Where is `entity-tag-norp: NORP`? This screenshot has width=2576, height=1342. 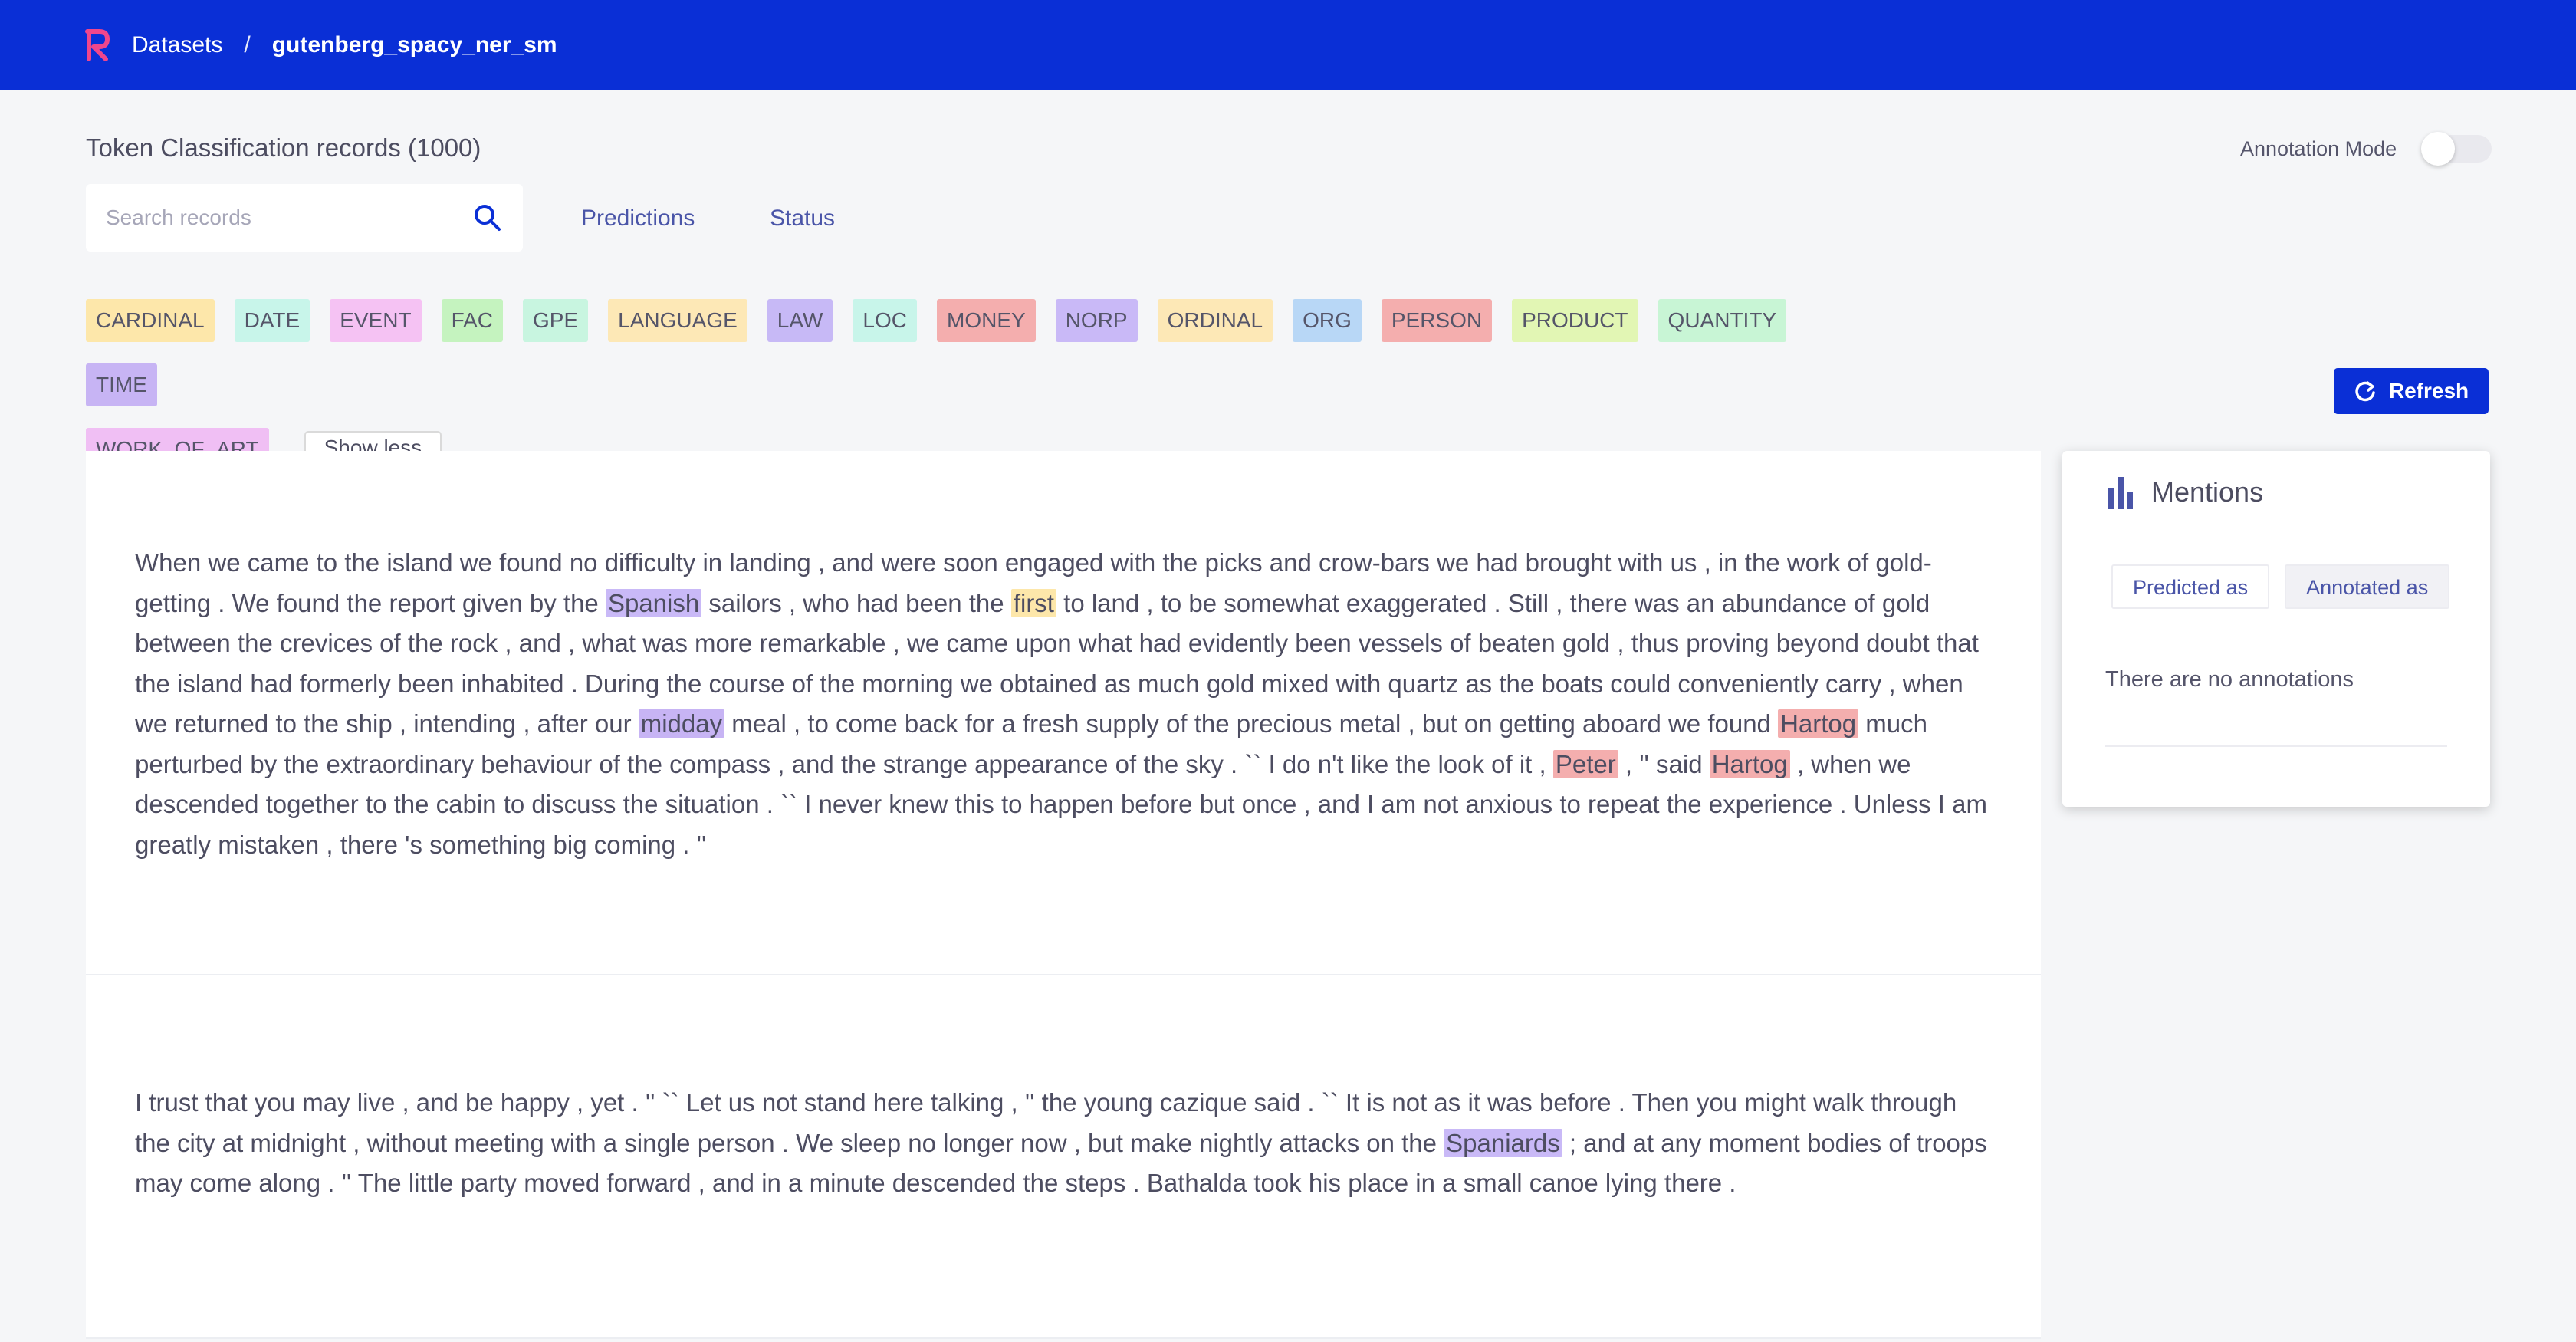
entity-tag-norp: NORP is located at coordinates (1096, 320).